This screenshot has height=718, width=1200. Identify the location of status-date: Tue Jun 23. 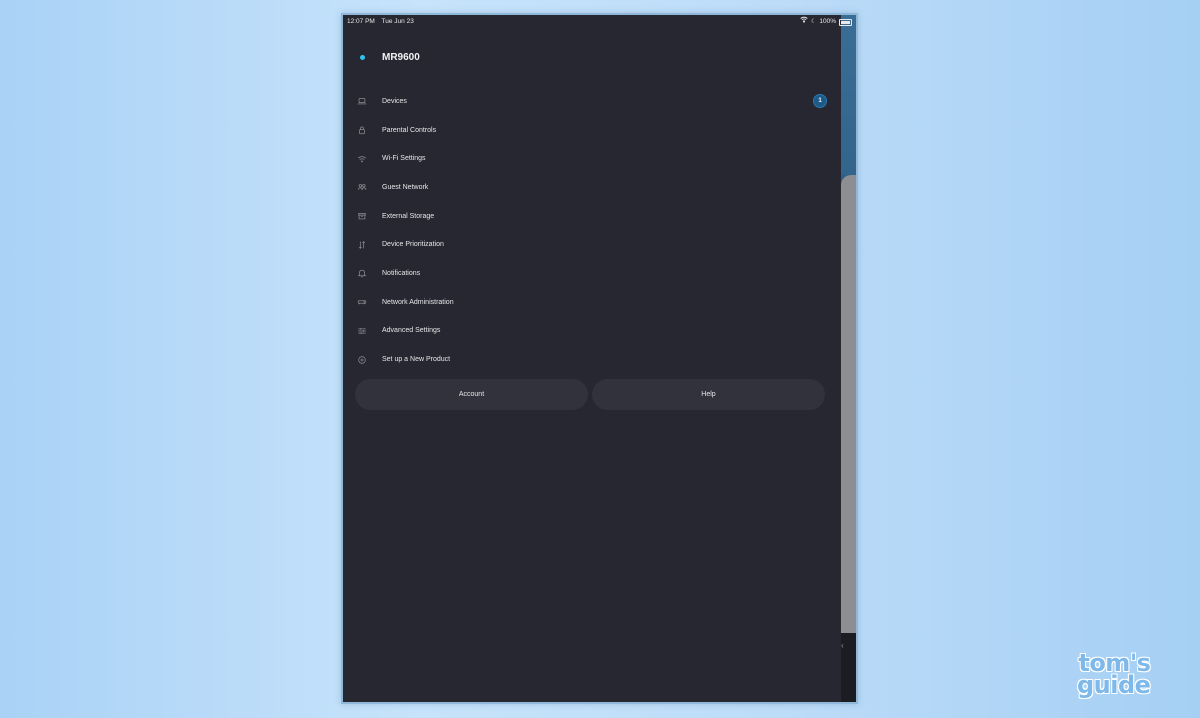
(397, 21).